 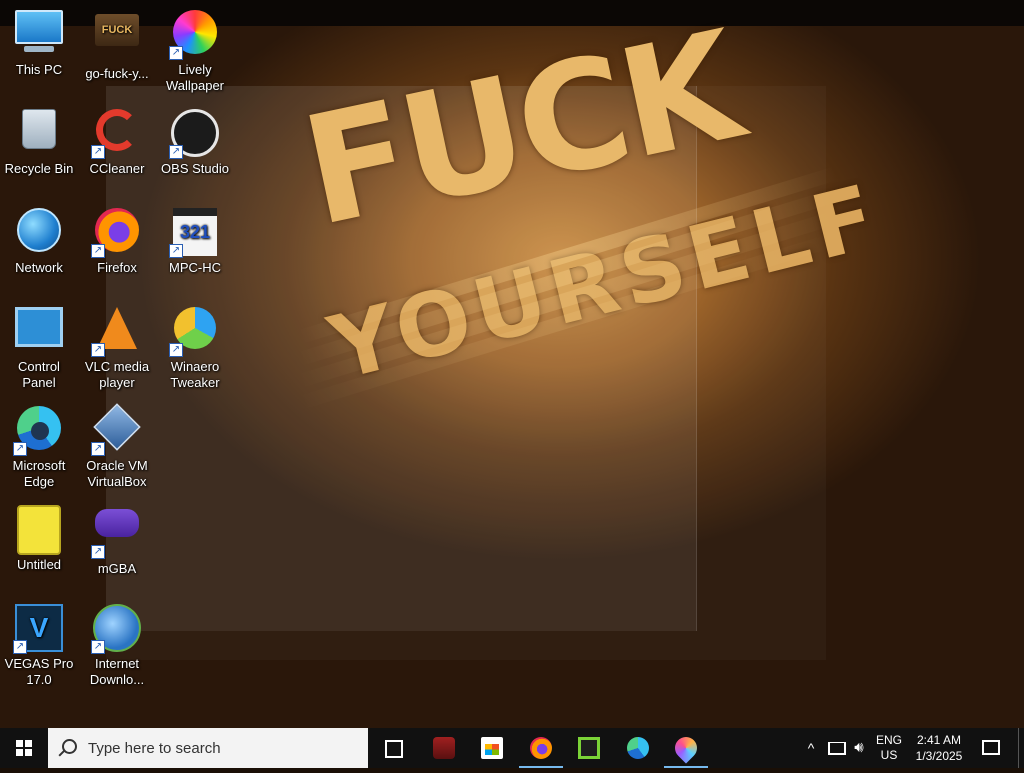 What do you see at coordinates (194, 35) in the screenshot?
I see `lively-icon: ↗` at bounding box center [194, 35].